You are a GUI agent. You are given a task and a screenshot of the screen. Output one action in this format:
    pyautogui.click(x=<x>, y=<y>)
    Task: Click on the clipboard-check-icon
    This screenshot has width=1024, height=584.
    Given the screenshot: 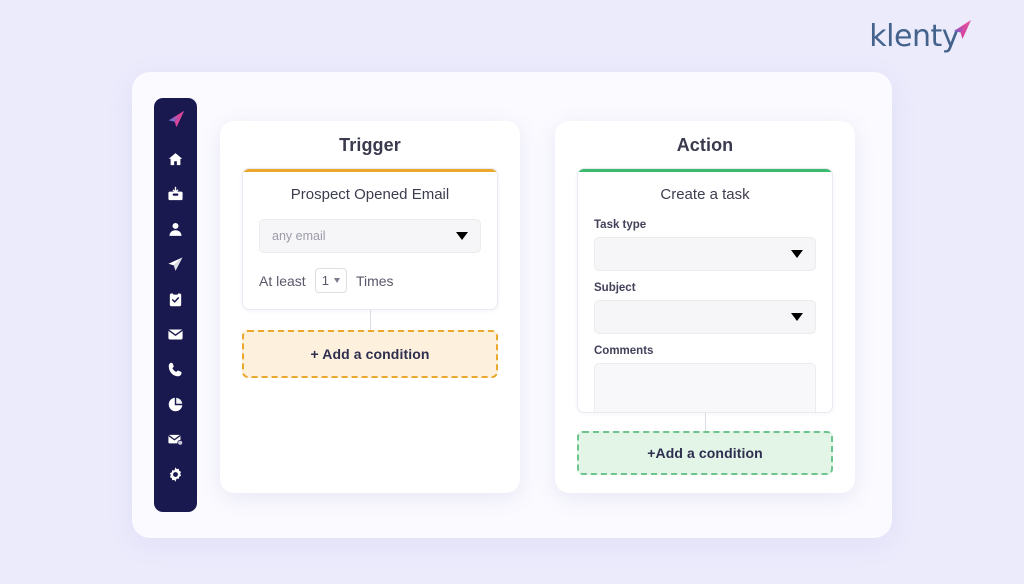 What is the action you would take?
    pyautogui.click(x=175, y=299)
    